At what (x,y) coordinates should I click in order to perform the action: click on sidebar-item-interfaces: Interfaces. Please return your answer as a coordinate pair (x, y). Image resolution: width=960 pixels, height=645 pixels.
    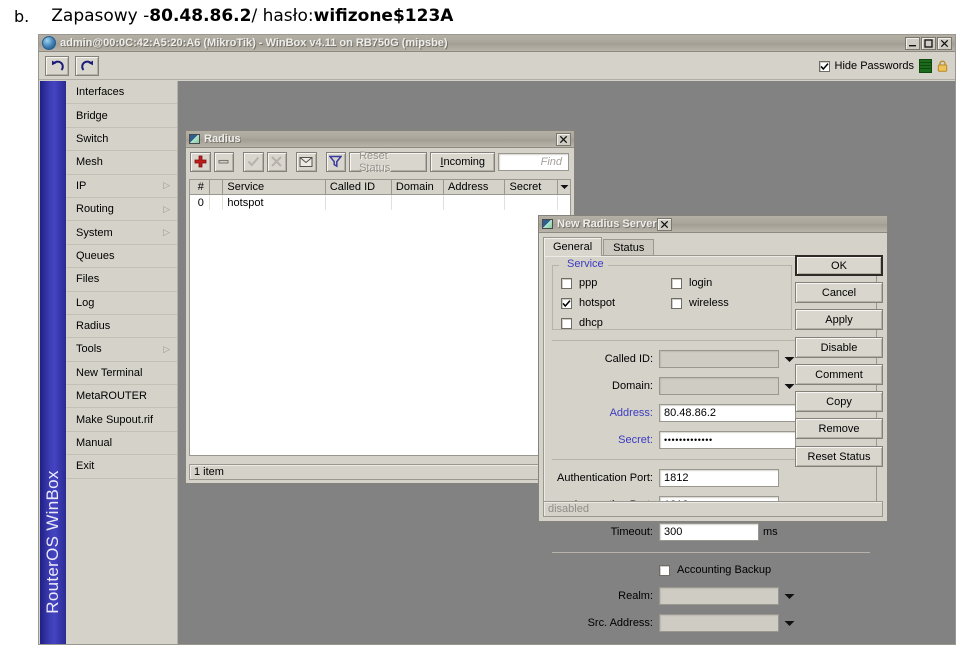
    Looking at the image, I should click on (121, 93).